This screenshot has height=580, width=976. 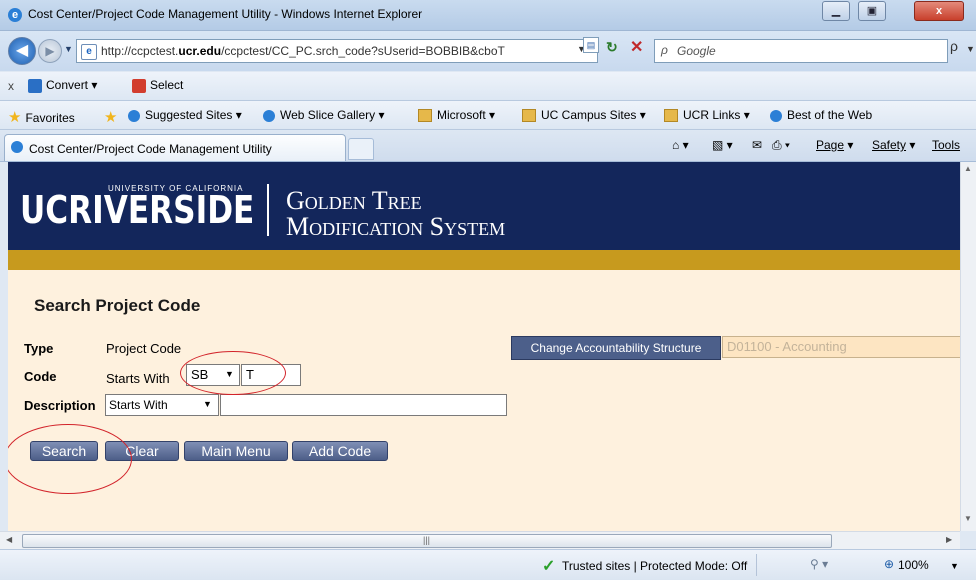 What do you see at coordinates (549, 566) in the screenshot?
I see `checkmark-icon: ✓` at bounding box center [549, 566].